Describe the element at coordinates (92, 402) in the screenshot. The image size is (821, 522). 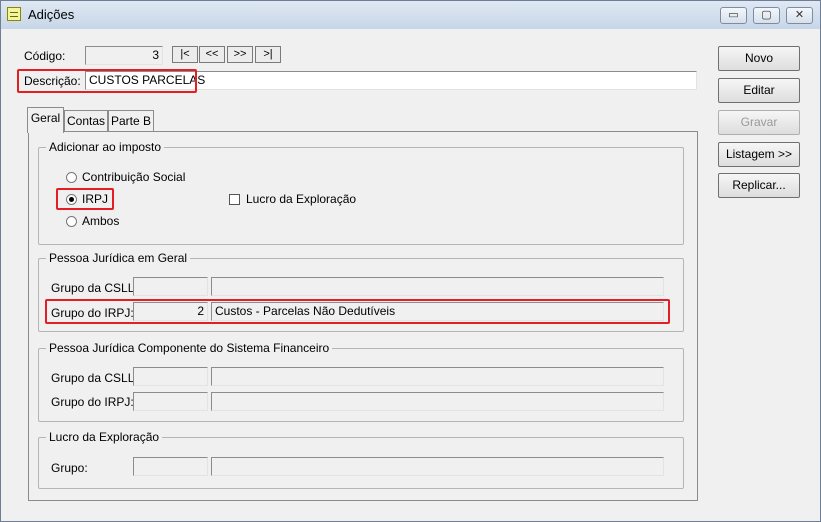
I see `pj-financeiro-irpj-label: Grupo do IRPJ:` at that location.